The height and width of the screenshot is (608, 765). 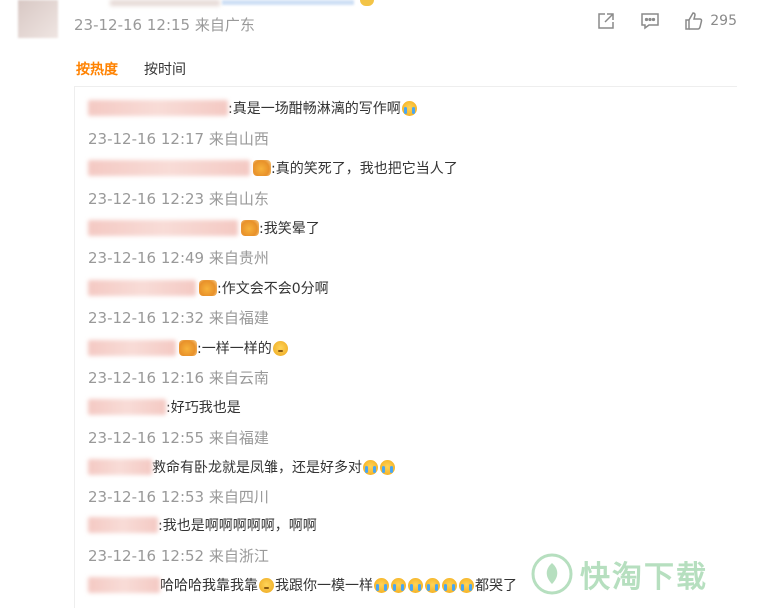 I want to click on comment-meta: 23-12-16 12:52 来自浙江, so click(x=178, y=555).